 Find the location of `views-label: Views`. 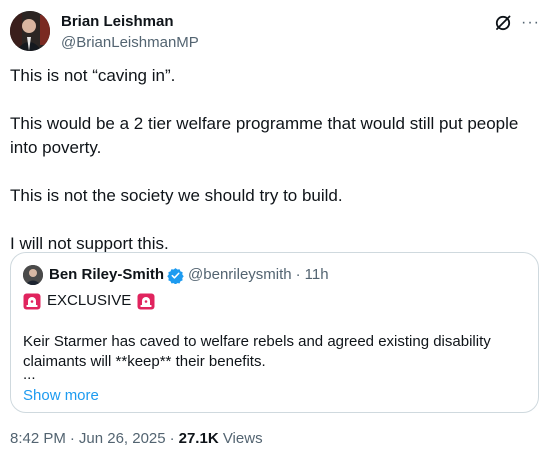

views-label: Views is located at coordinates (242, 438).